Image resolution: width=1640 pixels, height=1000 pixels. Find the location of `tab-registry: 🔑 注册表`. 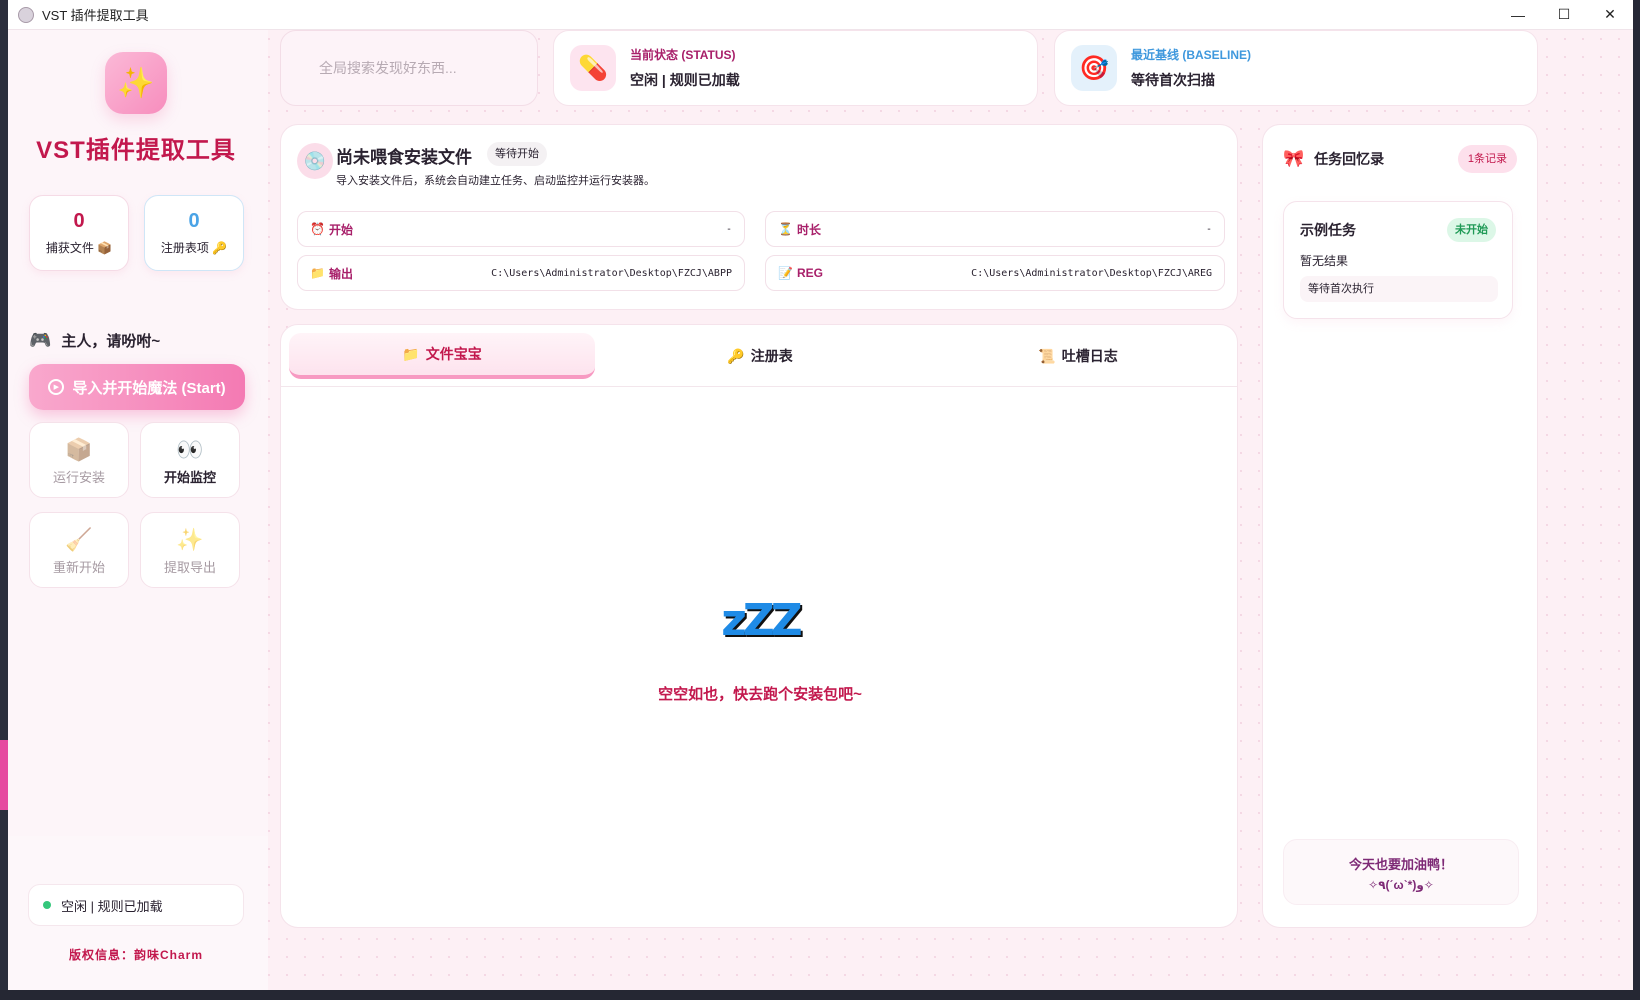

tab-registry: 🔑 注册表 is located at coordinates (760, 356).